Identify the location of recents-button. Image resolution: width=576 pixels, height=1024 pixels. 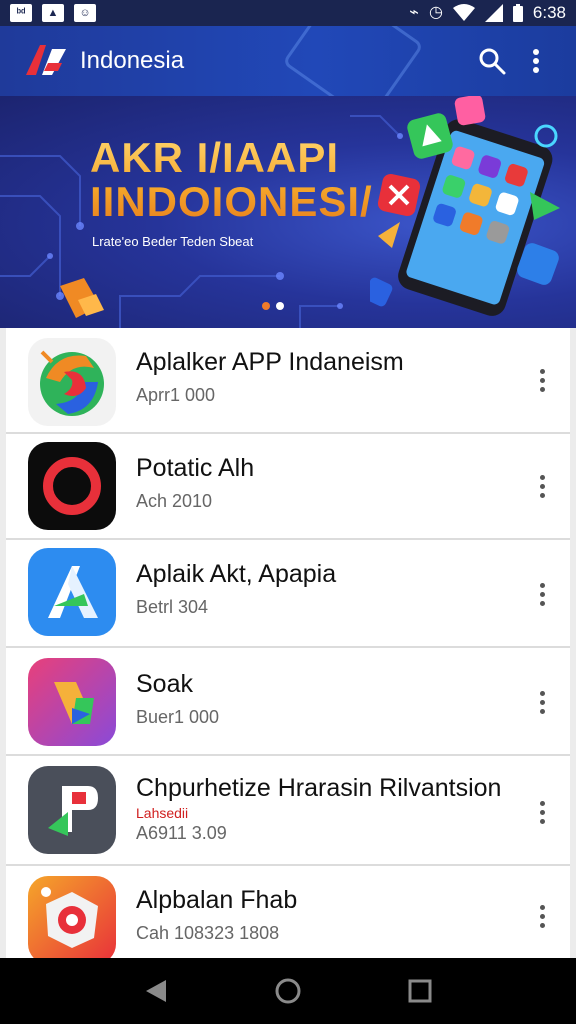
(420, 991).